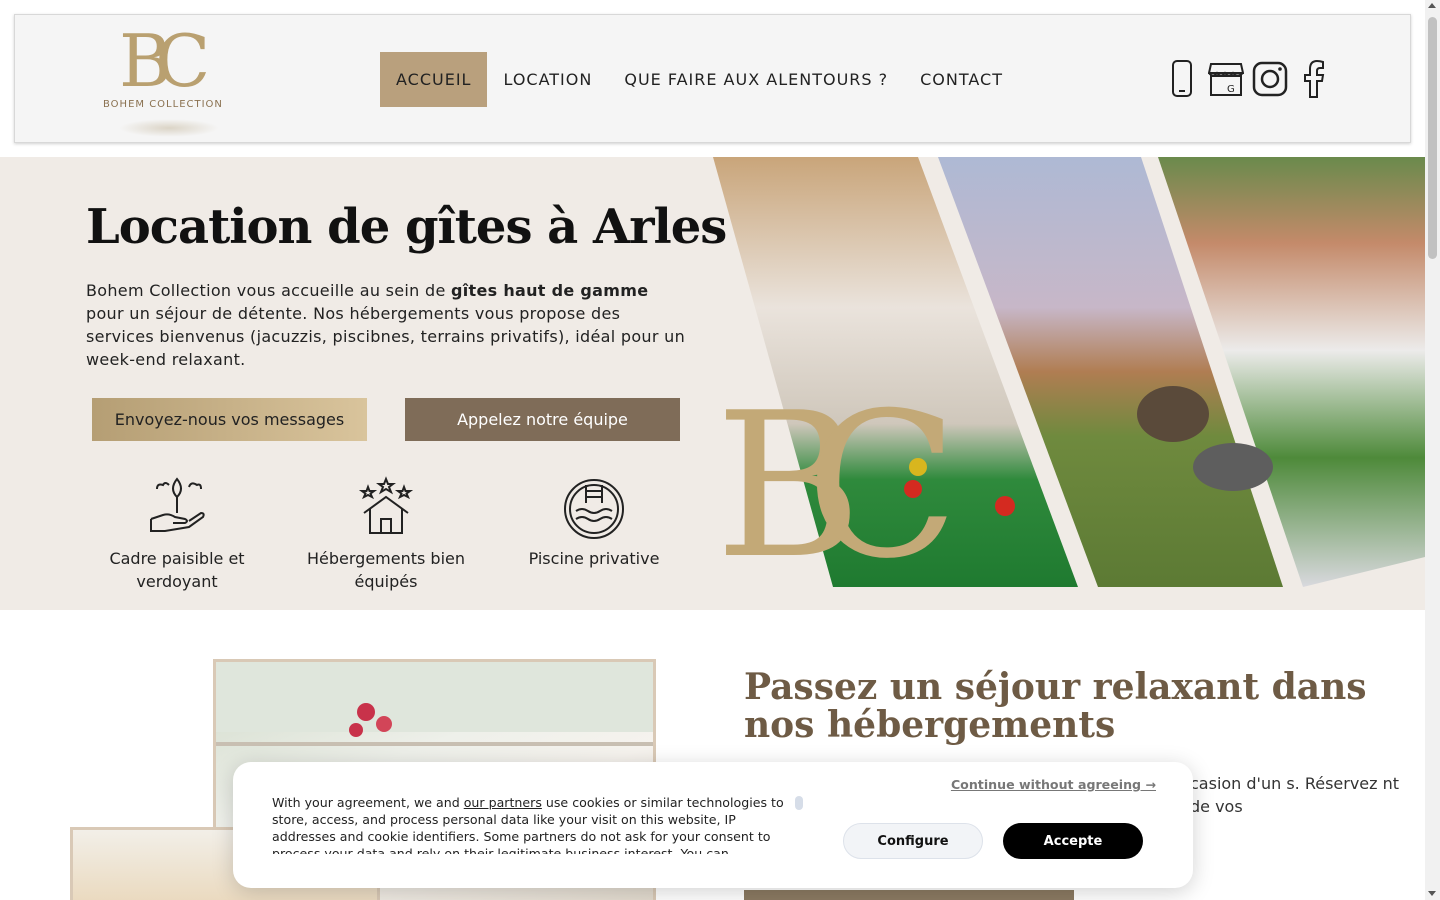 Image resolution: width=1440 pixels, height=900 pixels. Describe the element at coordinates (594, 507) in the screenshot. I see `pool-icon` at that location.